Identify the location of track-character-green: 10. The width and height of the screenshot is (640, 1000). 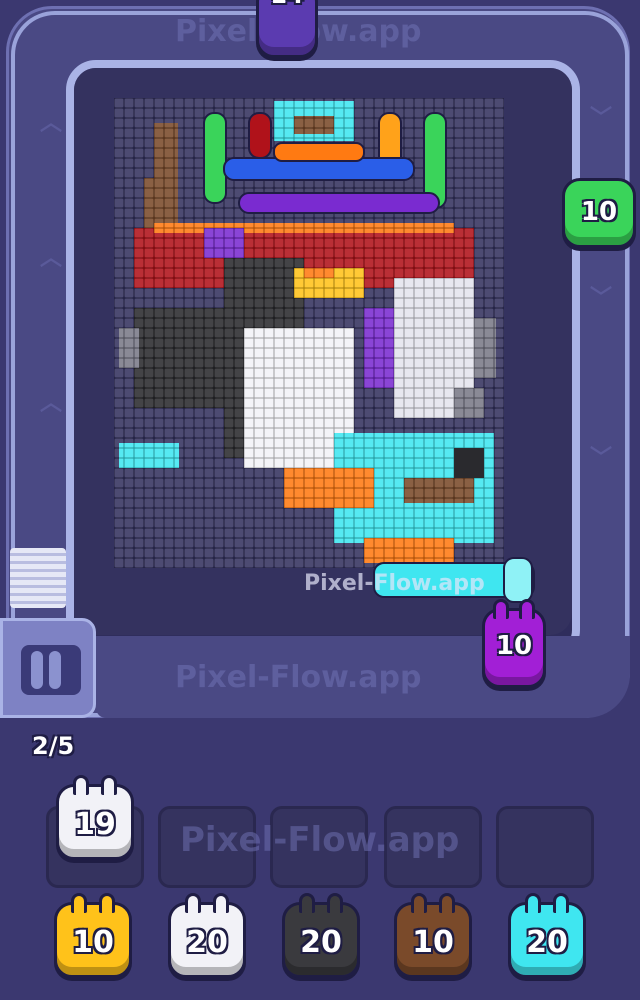
(599, 213).